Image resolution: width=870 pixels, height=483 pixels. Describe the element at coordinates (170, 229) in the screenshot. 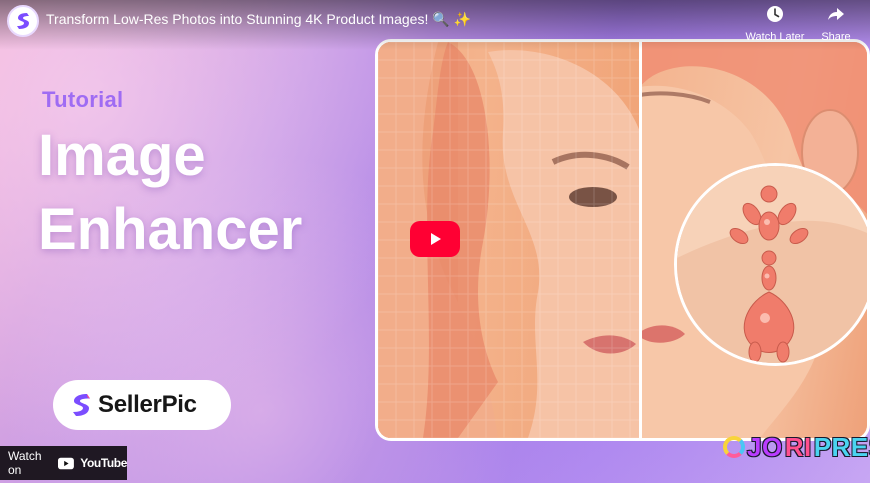

I see `hero-title-line-2: Enhancer` at that location.